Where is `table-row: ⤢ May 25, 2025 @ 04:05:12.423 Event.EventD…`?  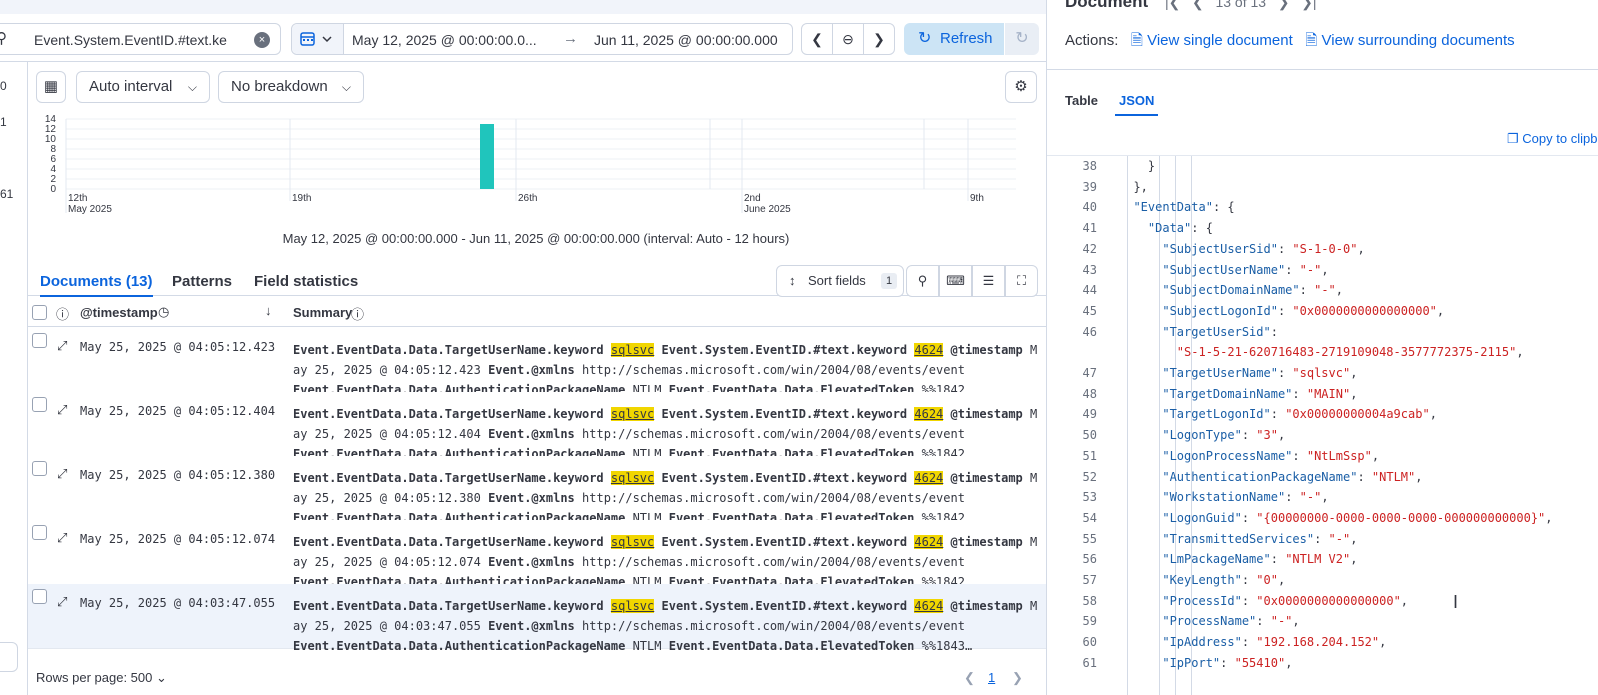
table-row: ⤢ May 25, 2025 @ 04:05:12.423 Event.EventD… is located at coordinates (537, 362).